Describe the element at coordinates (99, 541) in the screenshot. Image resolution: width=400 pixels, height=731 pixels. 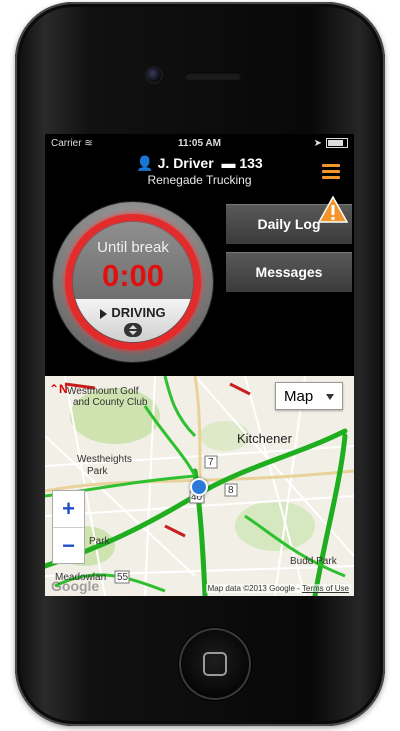
I see `map-label-park2: Park` at that location.